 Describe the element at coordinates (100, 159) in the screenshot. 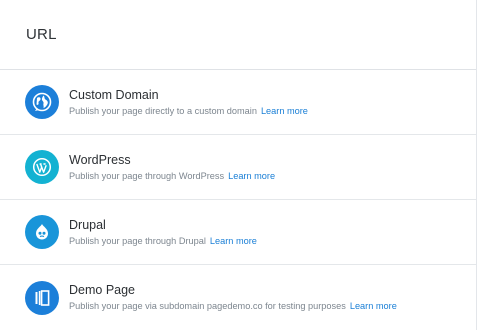

I see `option-title: WordPress` at that location.